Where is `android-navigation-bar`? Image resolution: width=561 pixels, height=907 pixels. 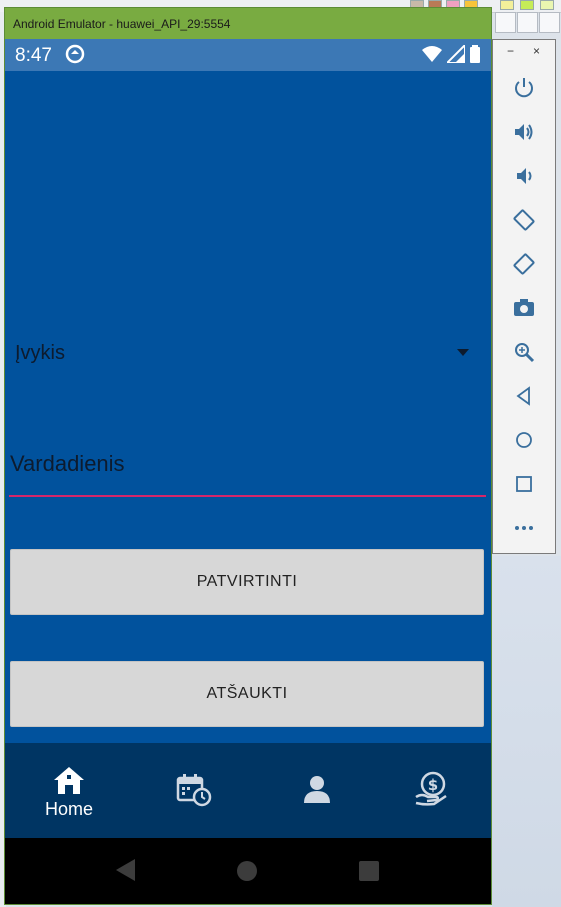 android-navigation-bar is located at coordinates (248, 871).